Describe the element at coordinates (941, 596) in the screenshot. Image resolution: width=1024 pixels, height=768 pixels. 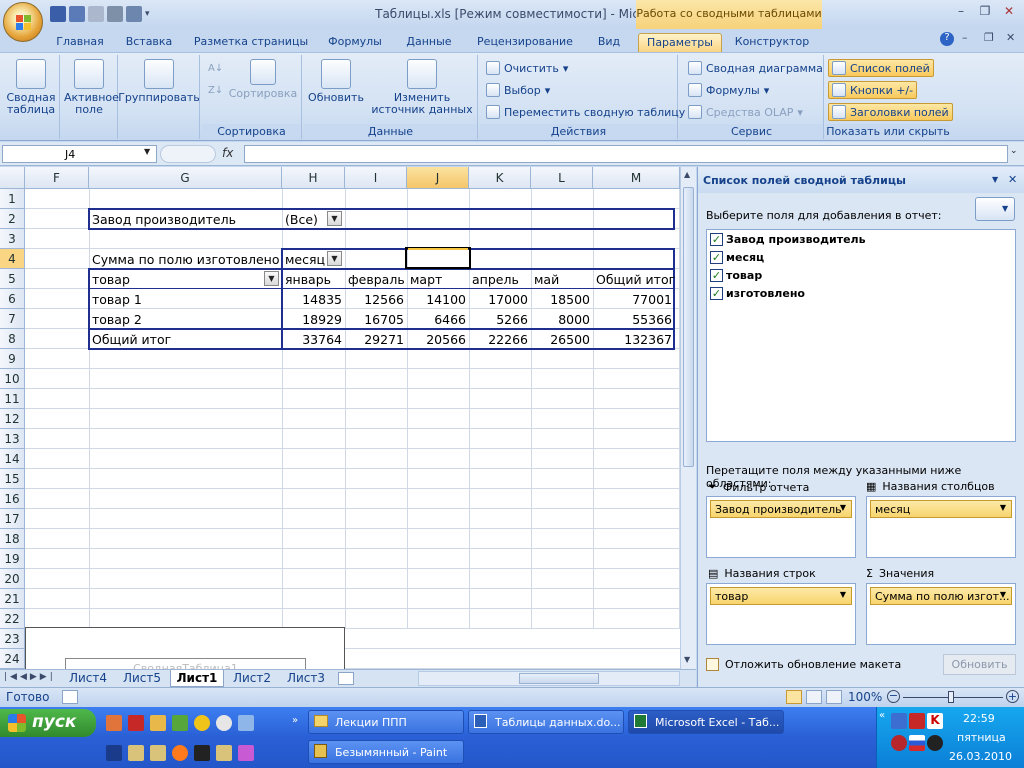
I see `values-chip: Сумма по полю изгот... ▼` at that location.